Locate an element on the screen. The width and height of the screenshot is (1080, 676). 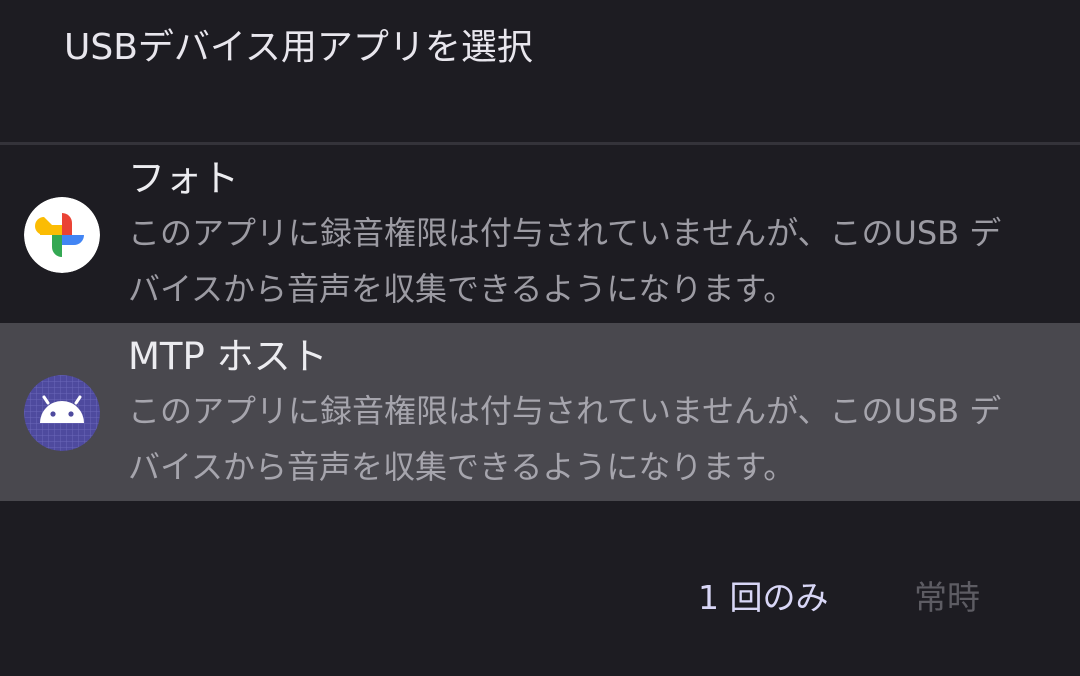
app-name: MTP ホスト is located at coordinates (228, 356).